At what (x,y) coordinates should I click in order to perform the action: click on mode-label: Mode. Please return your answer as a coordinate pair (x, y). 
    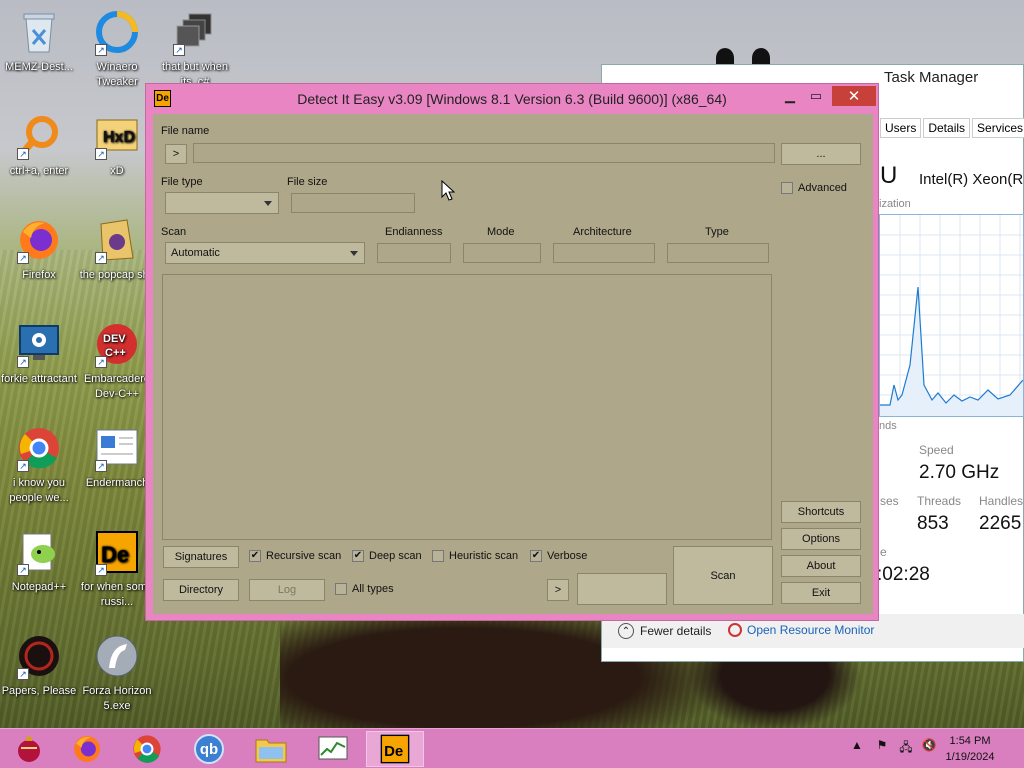
    Looking at the image, I should click on (501, 232).